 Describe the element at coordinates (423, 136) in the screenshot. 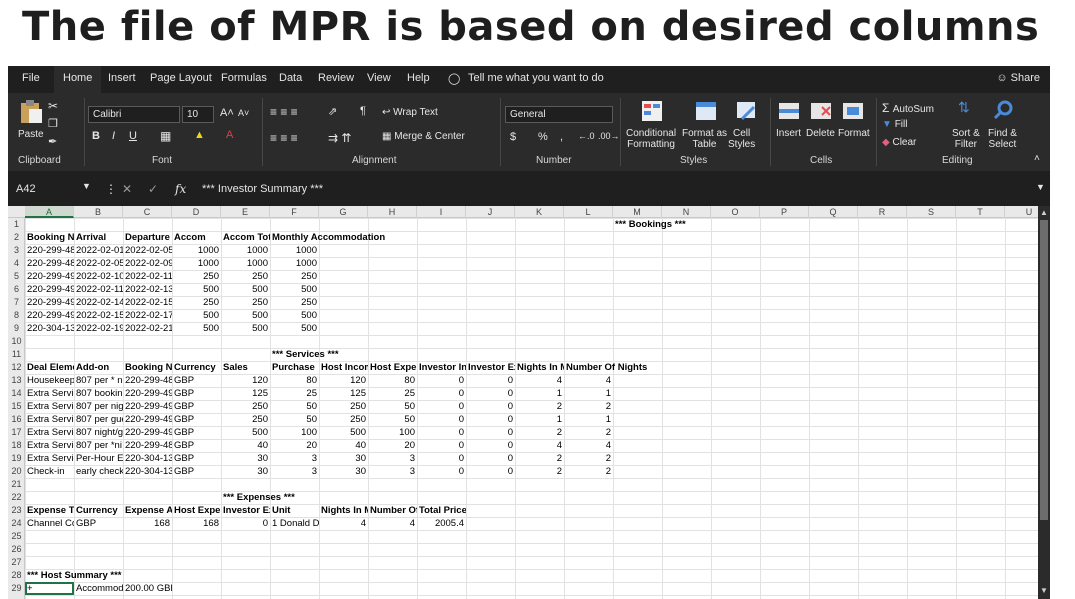

I see `merge-center-button: ▦ Merge & Center` at that location.